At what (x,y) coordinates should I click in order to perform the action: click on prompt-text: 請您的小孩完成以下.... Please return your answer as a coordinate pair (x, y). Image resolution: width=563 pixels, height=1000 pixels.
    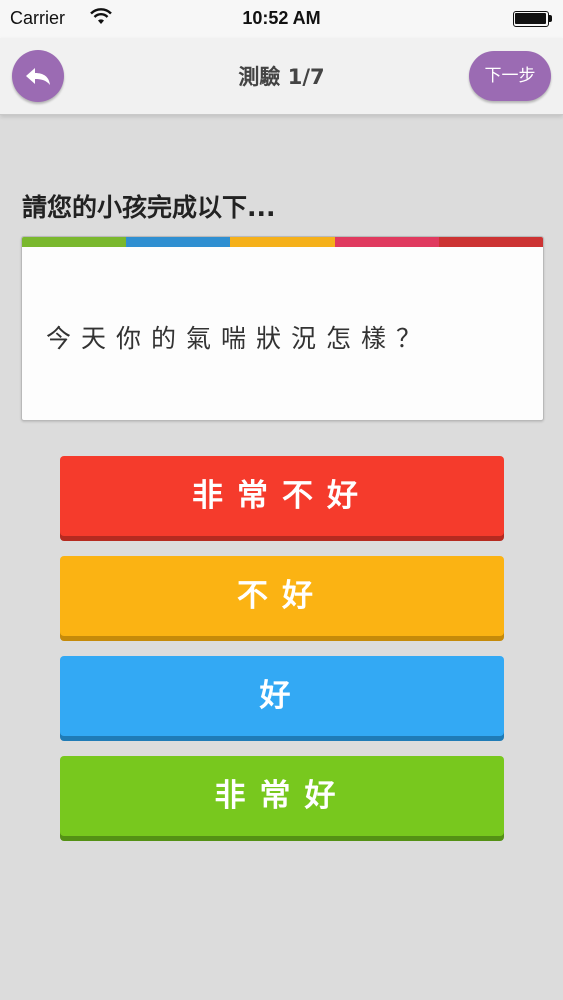
    Looking at the image, I should click on (149, 207).